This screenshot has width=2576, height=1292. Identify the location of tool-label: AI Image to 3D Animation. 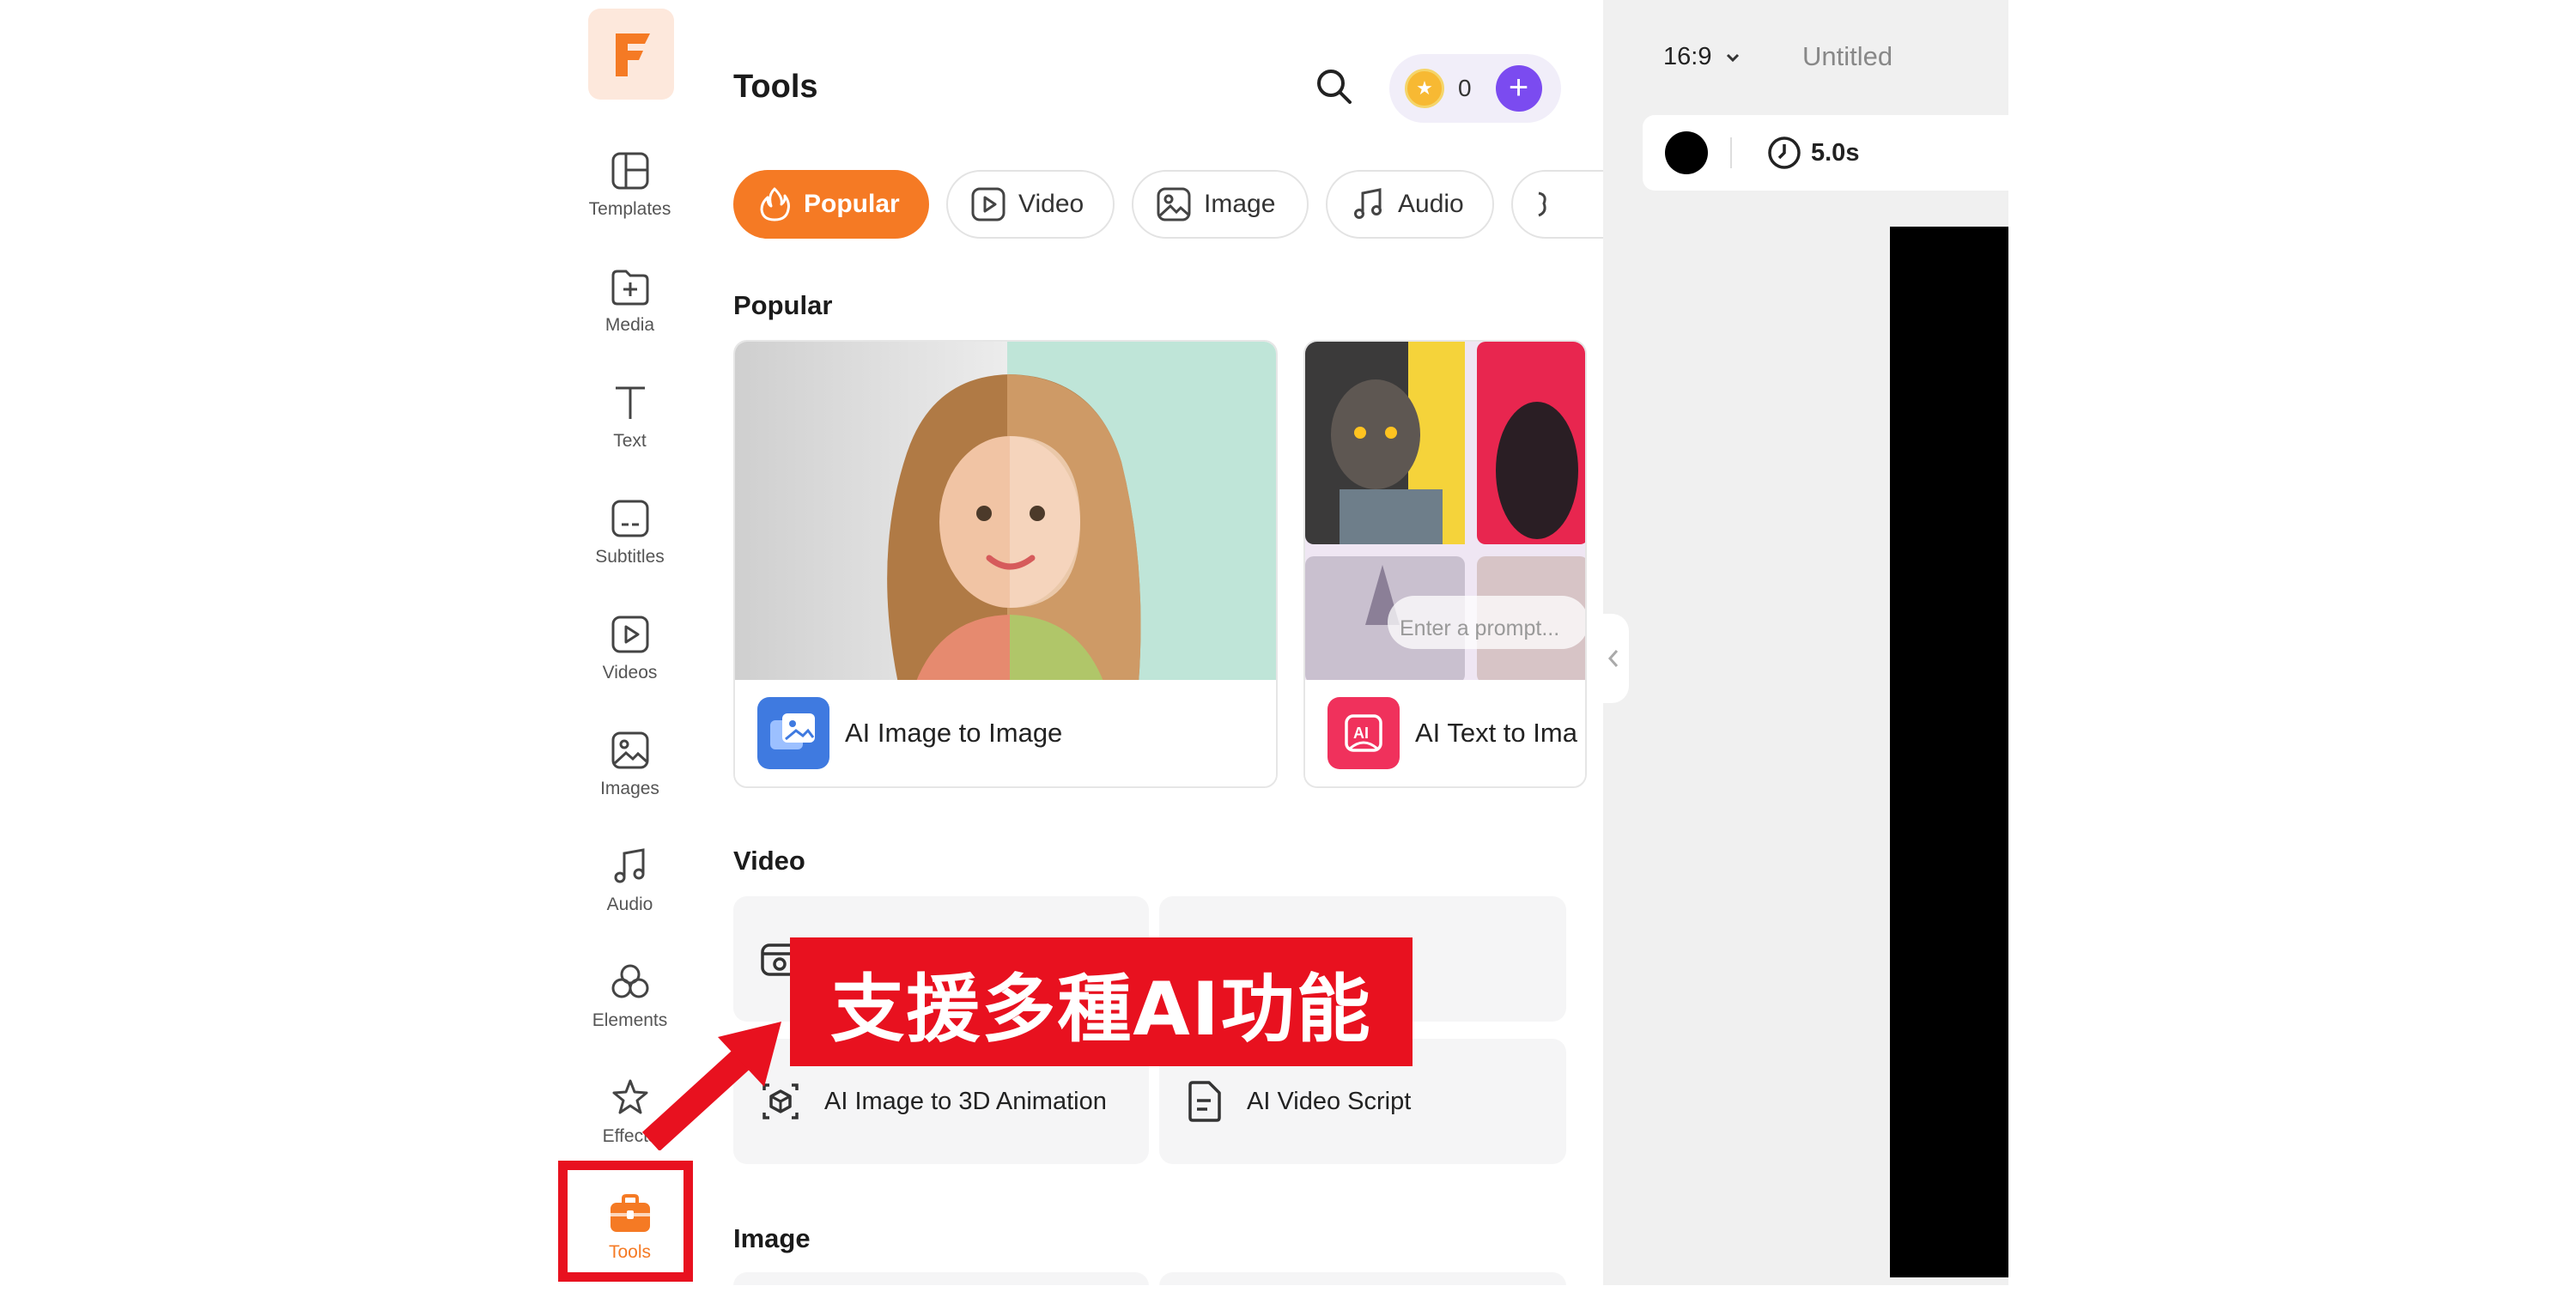
(965, 1101).